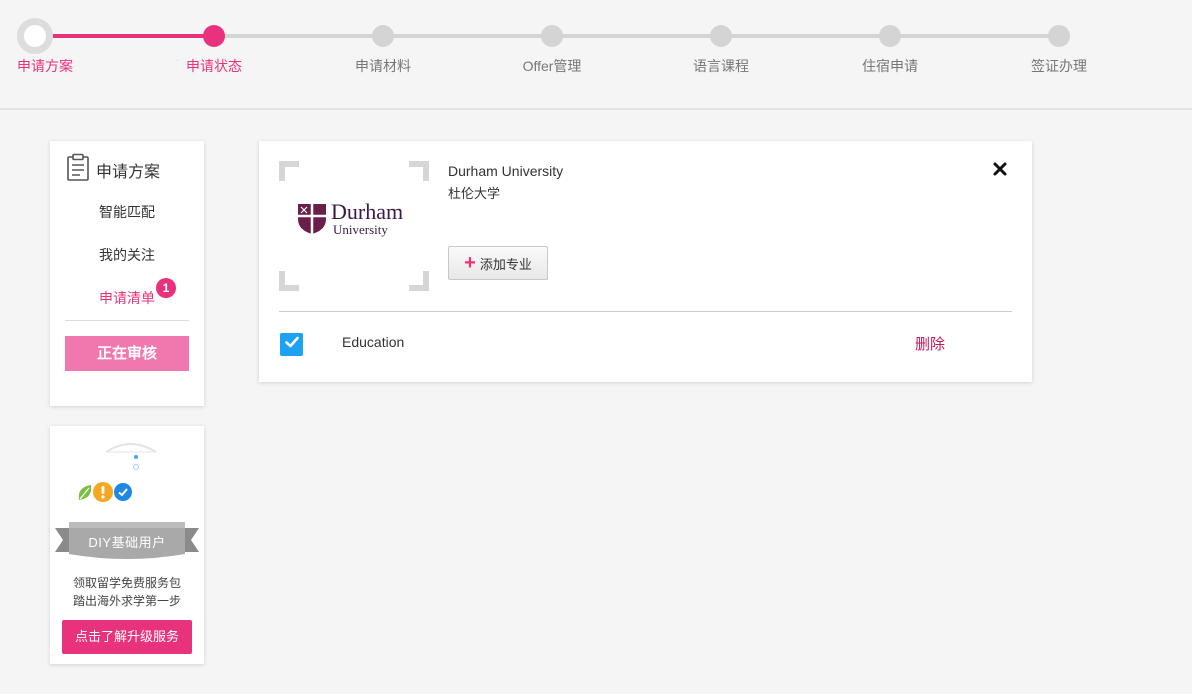 Image resolution: width=1192 pixels, height=694 pixels. Describe the element at coordinates (123, 494) in the screenshot. I see `verified-check-icon` at that location.